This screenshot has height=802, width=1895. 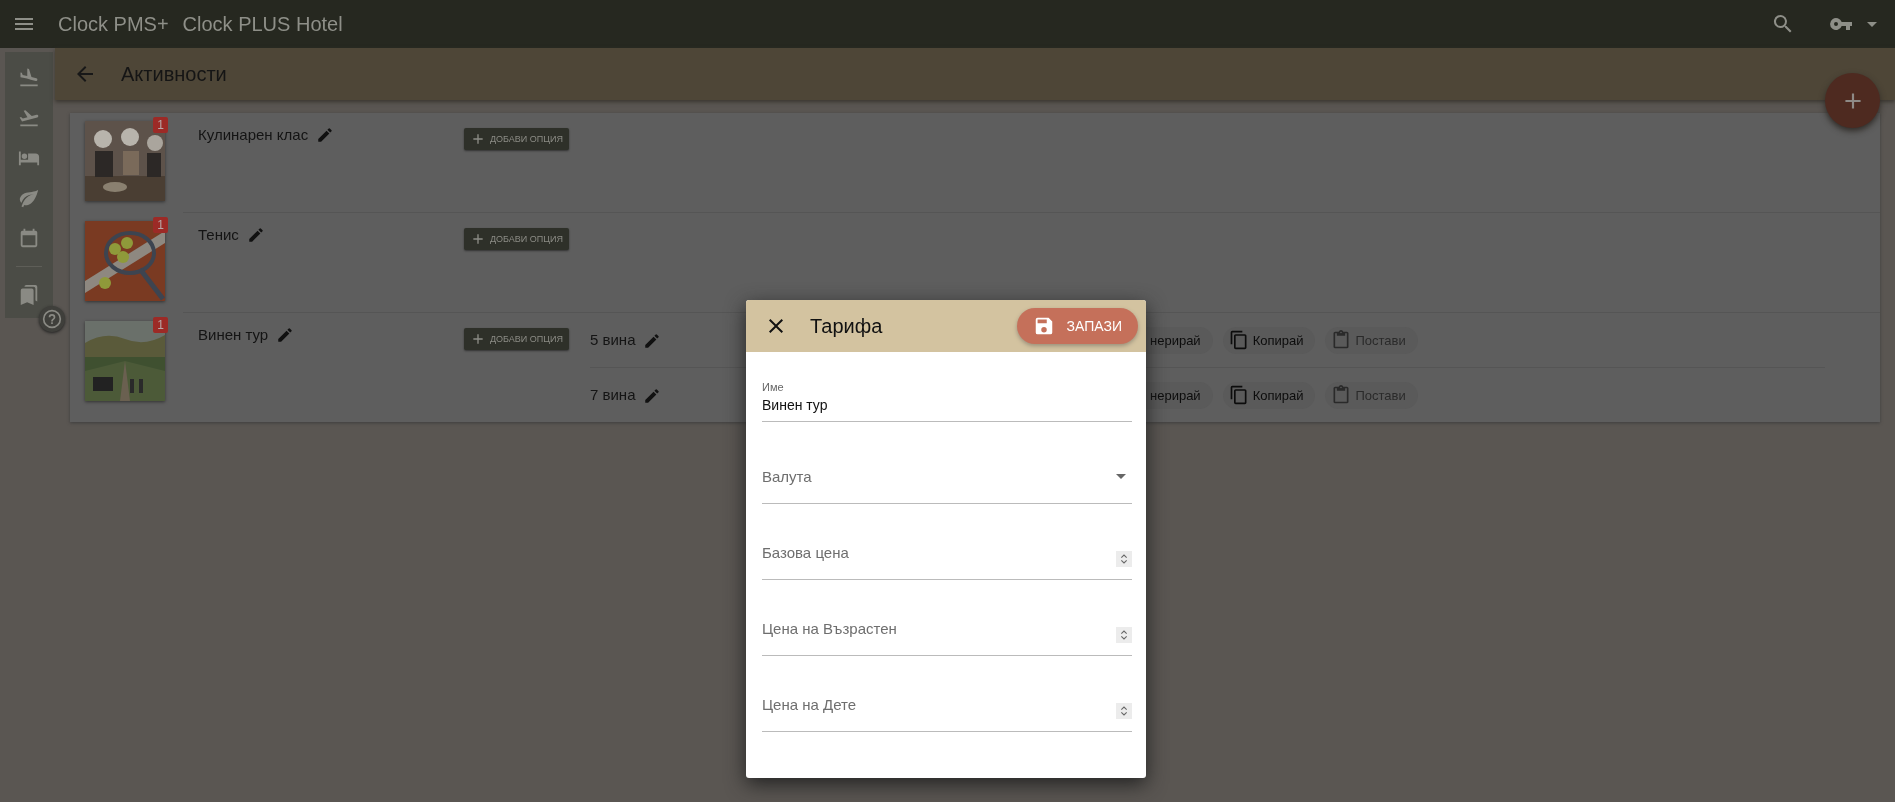 What do you see at coordinates (947, 473) in the screenshot?
I see `dropdown-field: Валута` at bounding box center [947, 473].